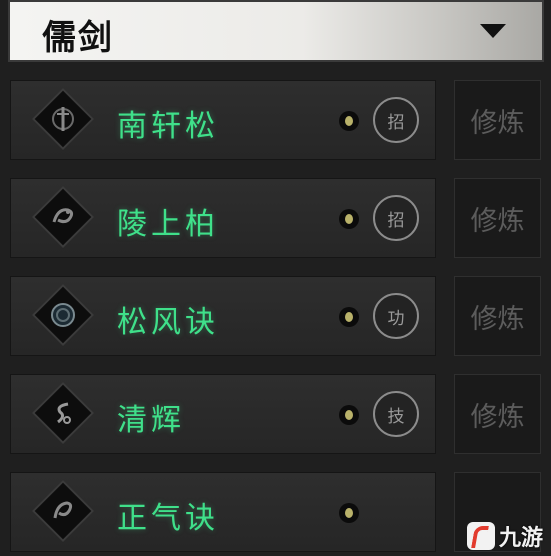  I want to click on school-selector: 儒剑, so click(276, 31).